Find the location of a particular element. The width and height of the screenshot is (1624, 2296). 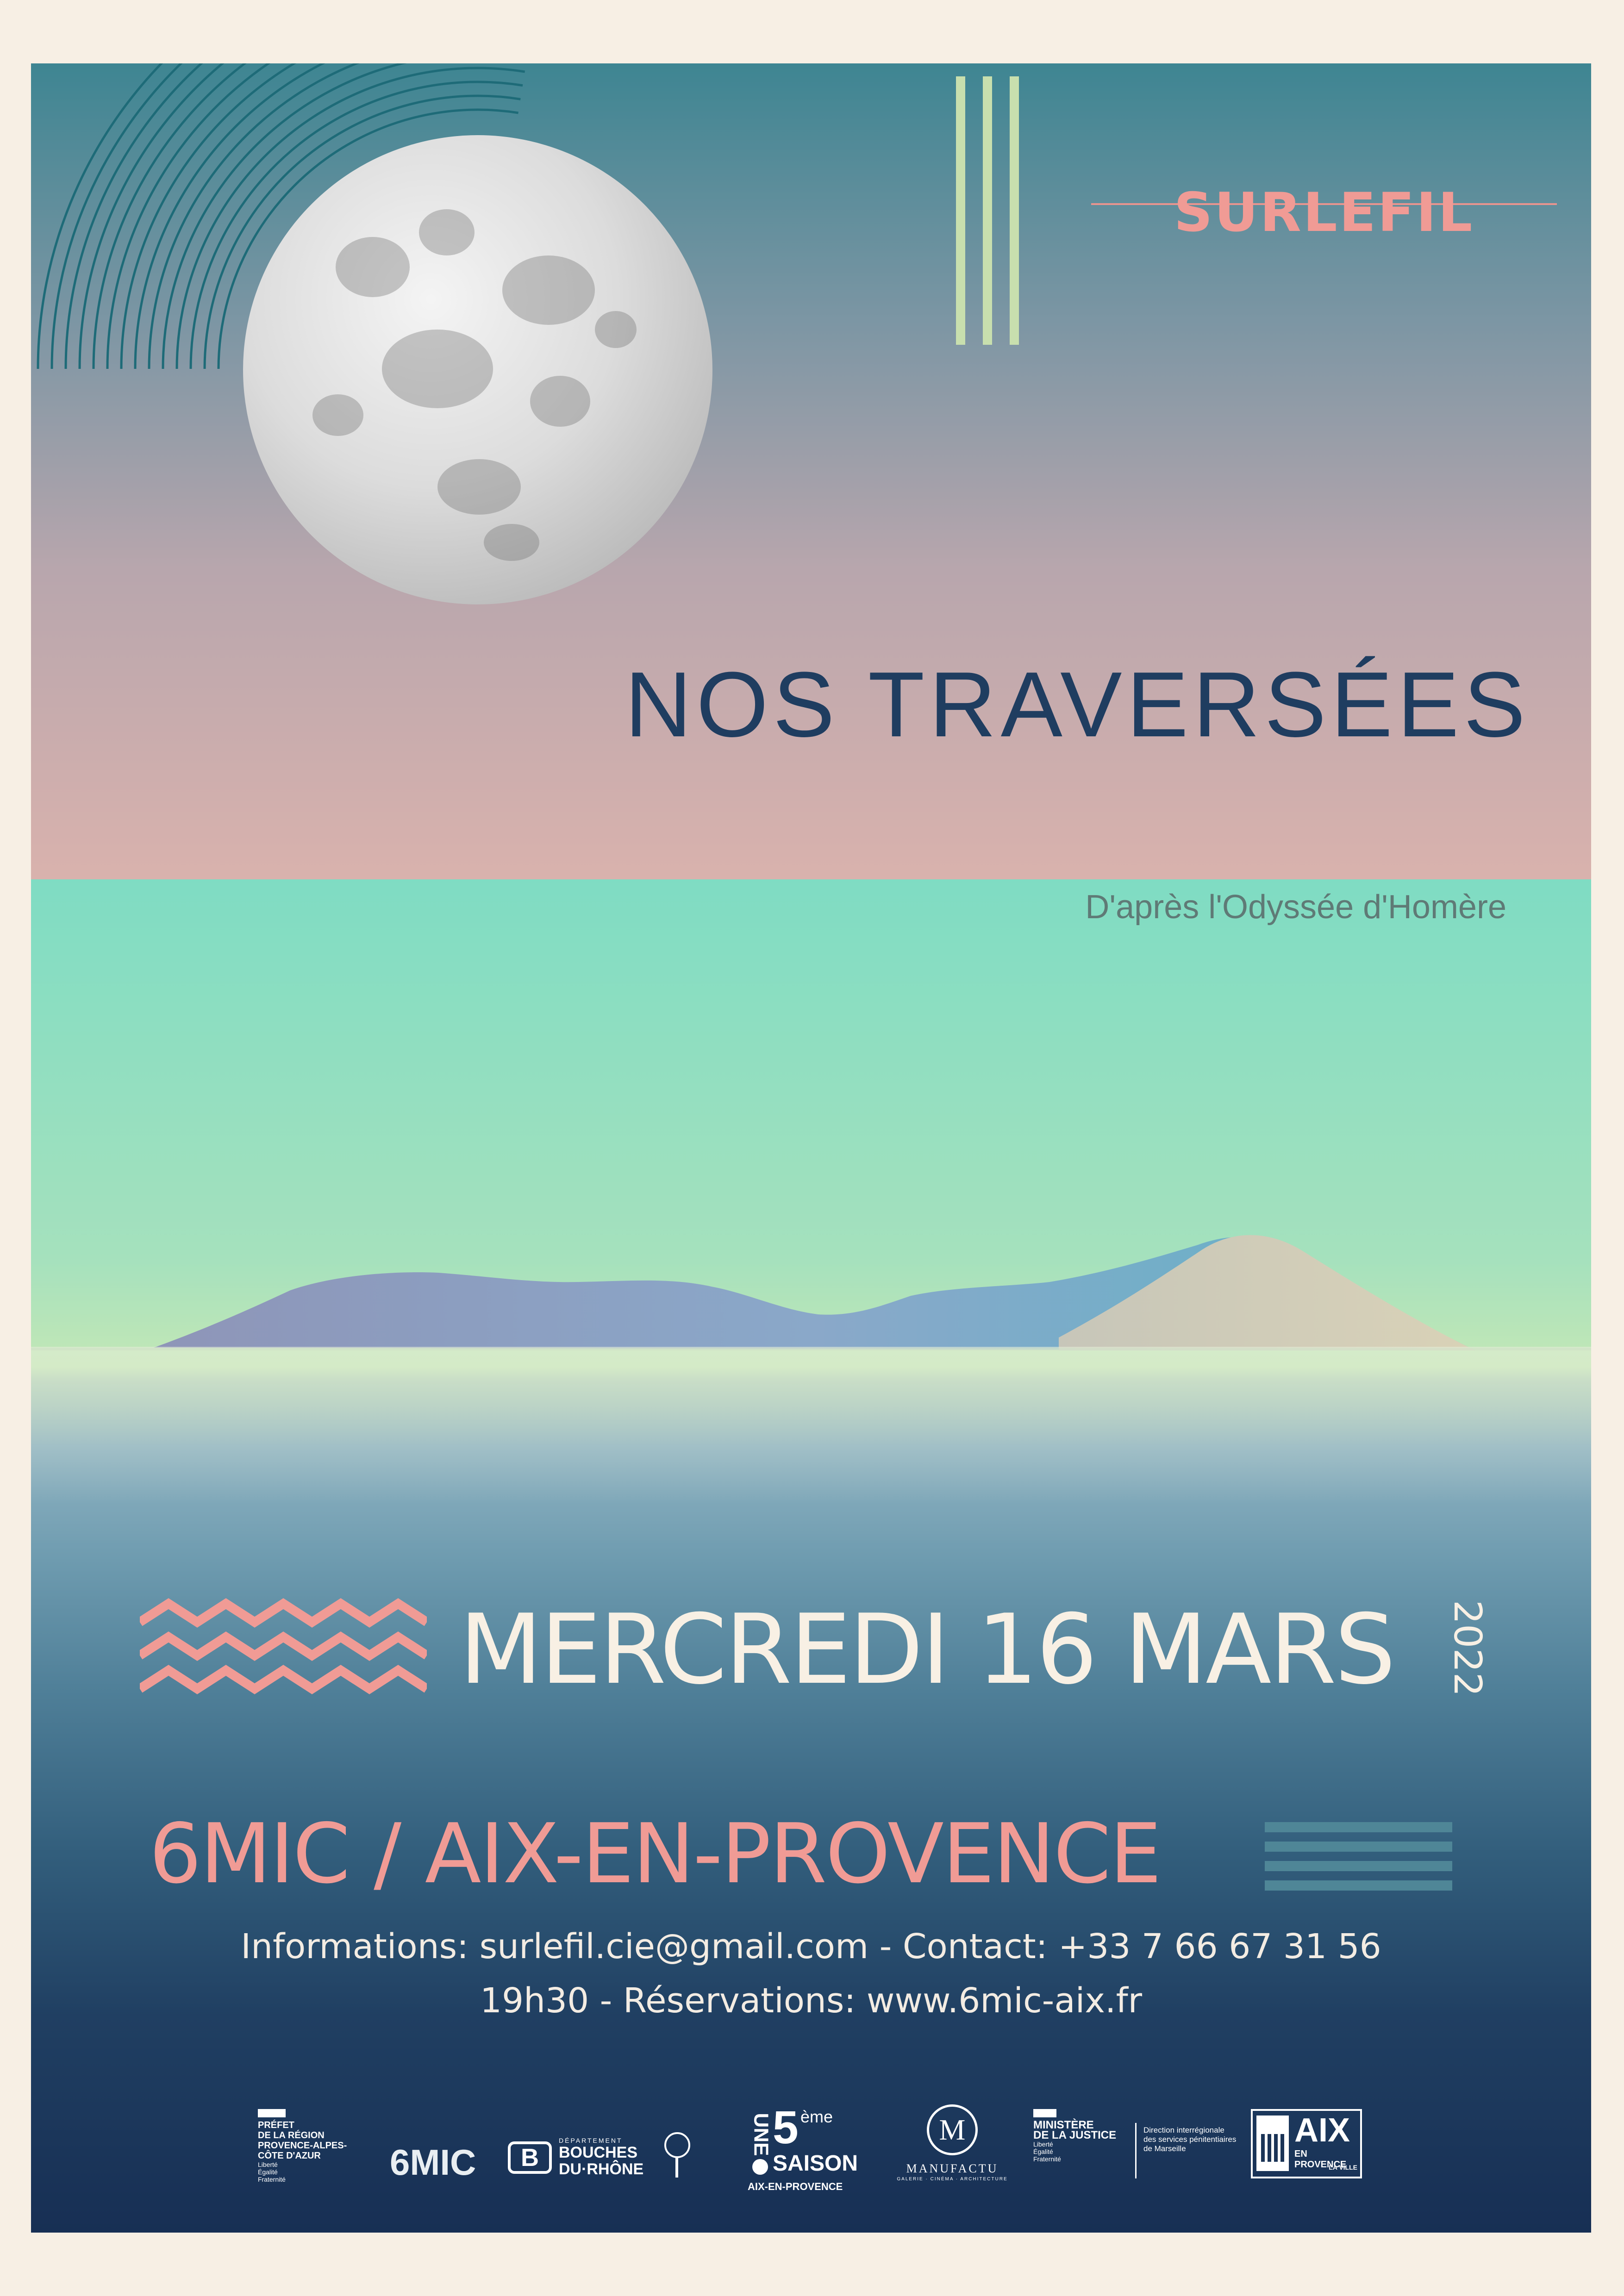

event-date: MERCREDI 16 MARS is located at coordinates (927, 1650).